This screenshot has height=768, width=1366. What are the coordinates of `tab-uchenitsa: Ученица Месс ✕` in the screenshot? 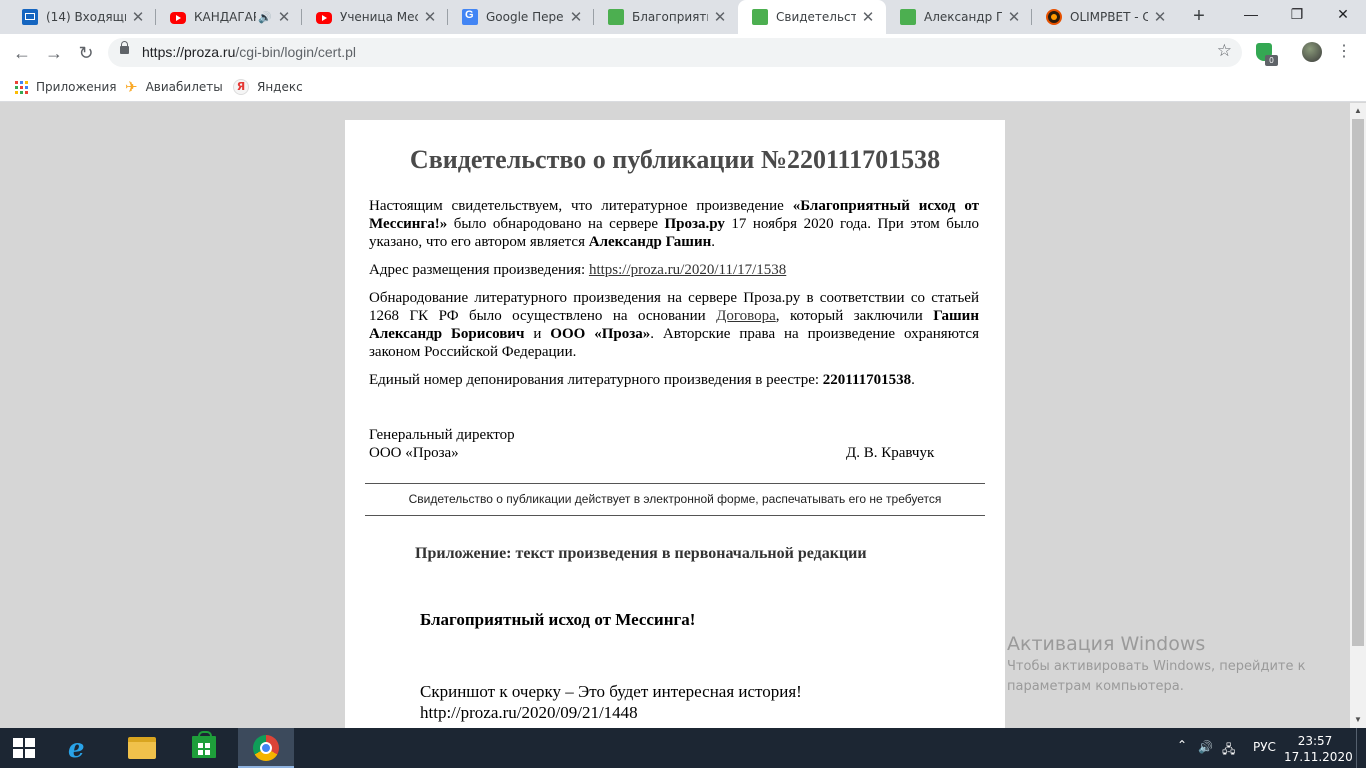 It's located at (375, 17).